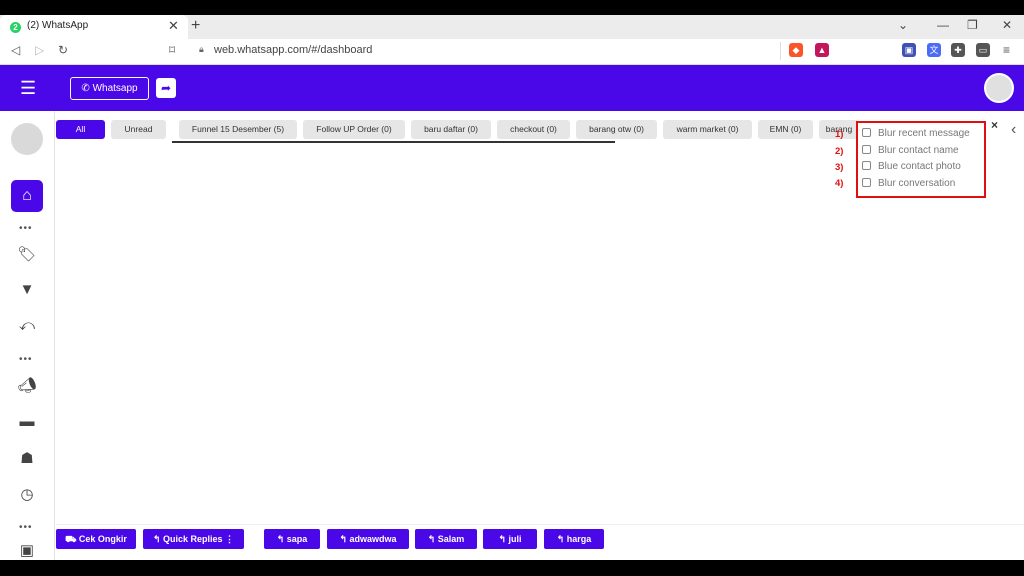 This screenshot has width=1024, height=576. What do you see at coordinates (839, 183) in the screenshot?
I see `annotation-number: 4)` at bounding box center [839, 183].